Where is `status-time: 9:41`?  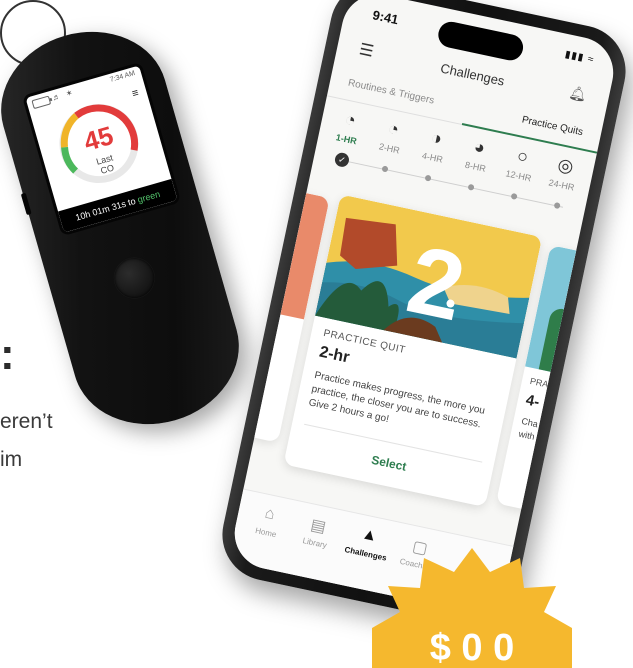
status-time: 9:41 is located at coordinates (385, 17).